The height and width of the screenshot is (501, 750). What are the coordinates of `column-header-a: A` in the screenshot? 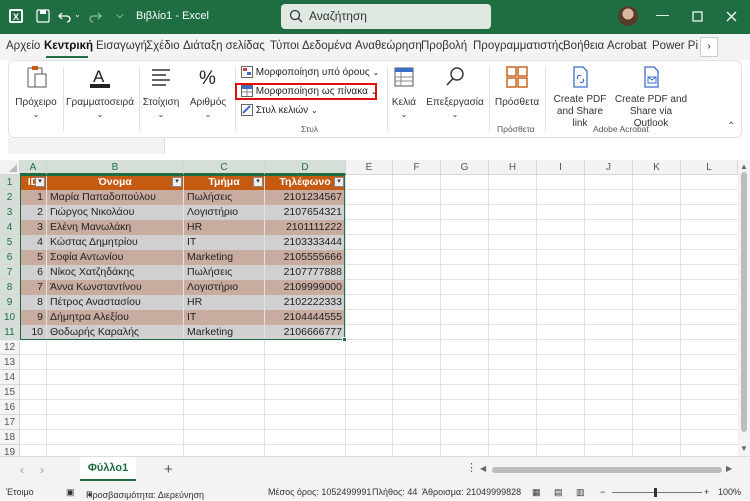 It's located at (33, 167).